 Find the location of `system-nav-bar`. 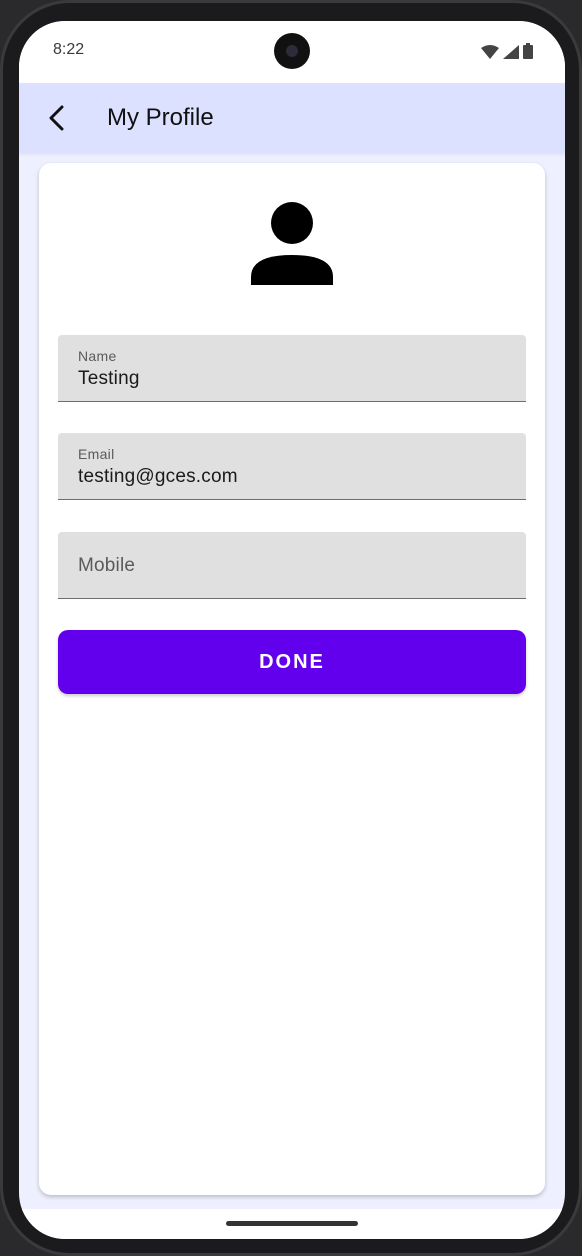

system-nav-bar is located at coordinates (292, 1224).